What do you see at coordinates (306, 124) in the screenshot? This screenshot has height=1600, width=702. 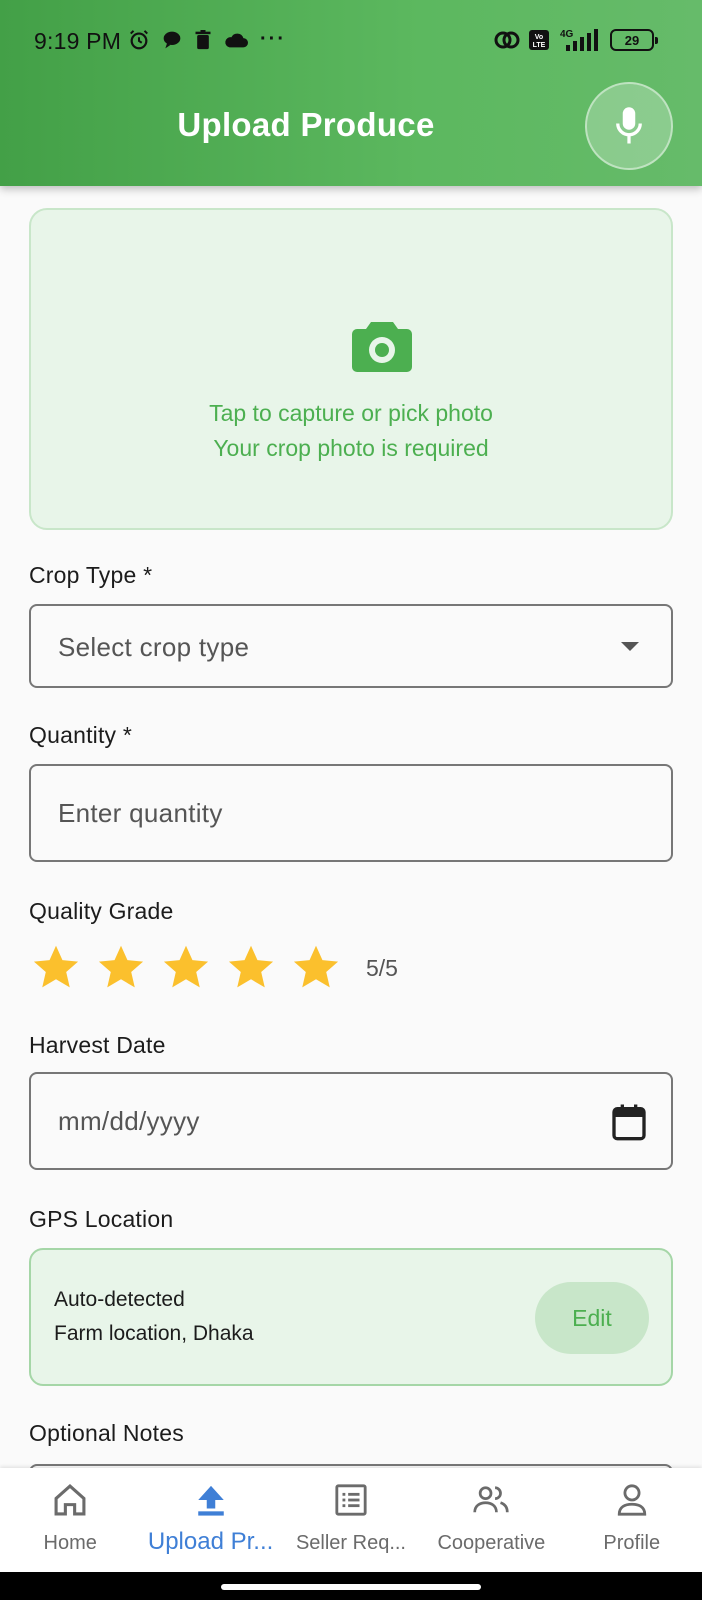 I see `page-title: Upload Produce` at bounding box center [306, 124].